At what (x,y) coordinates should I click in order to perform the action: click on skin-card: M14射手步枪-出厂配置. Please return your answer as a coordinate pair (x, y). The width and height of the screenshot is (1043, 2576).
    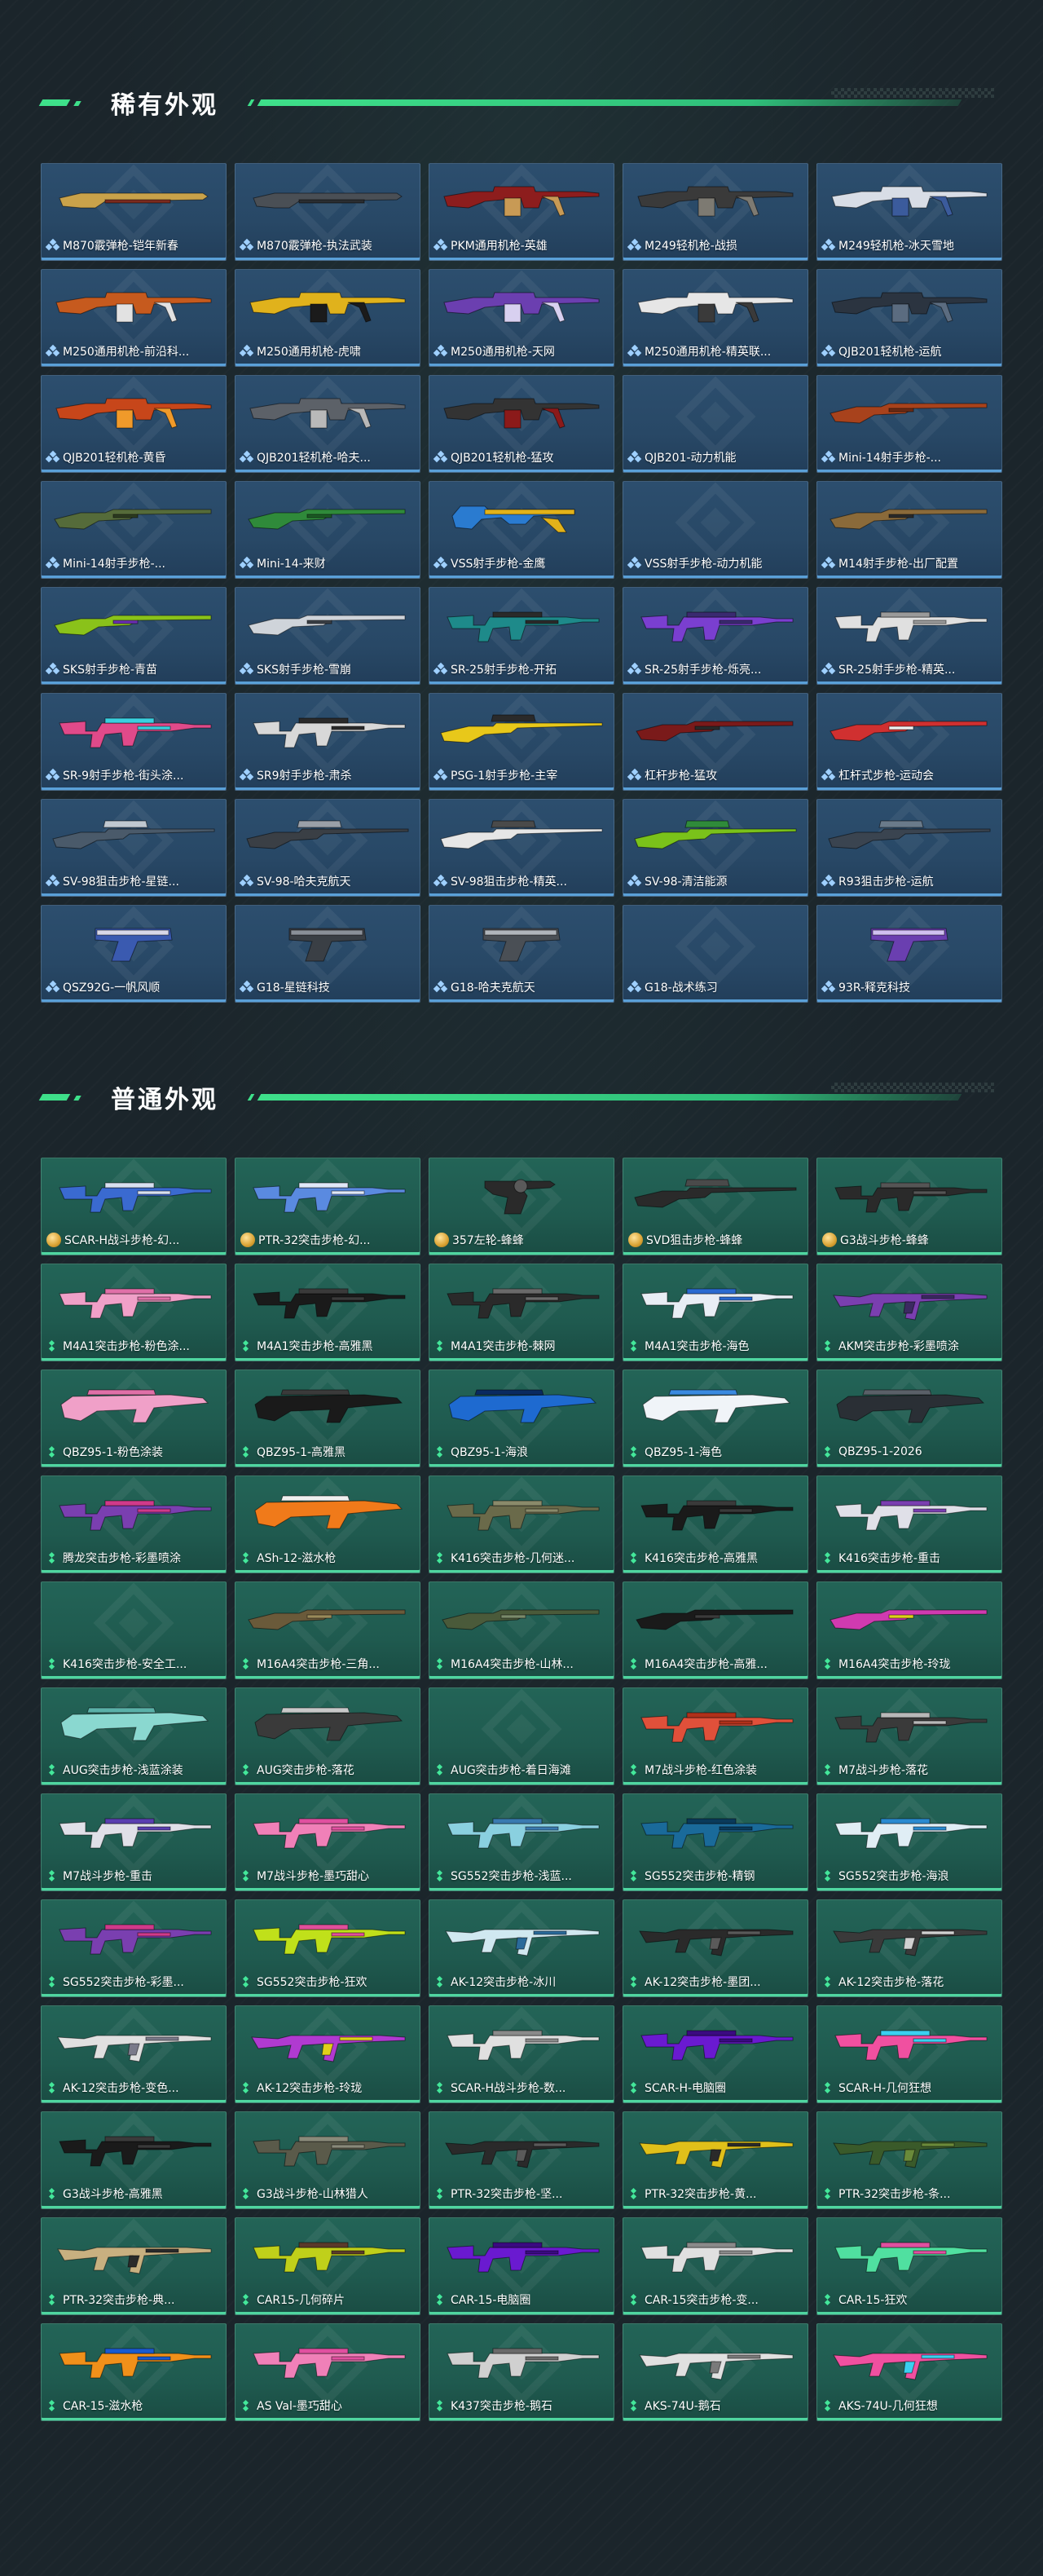
    Looking at the image, I should click on (909, 530).